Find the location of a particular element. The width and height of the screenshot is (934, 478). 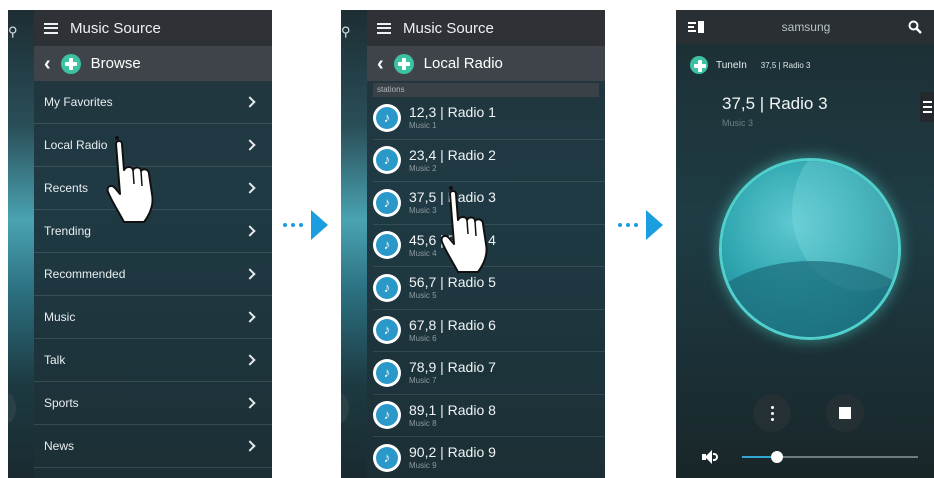

station-title: 23,4 | Radio 2 is located at coordinates (452, 154).